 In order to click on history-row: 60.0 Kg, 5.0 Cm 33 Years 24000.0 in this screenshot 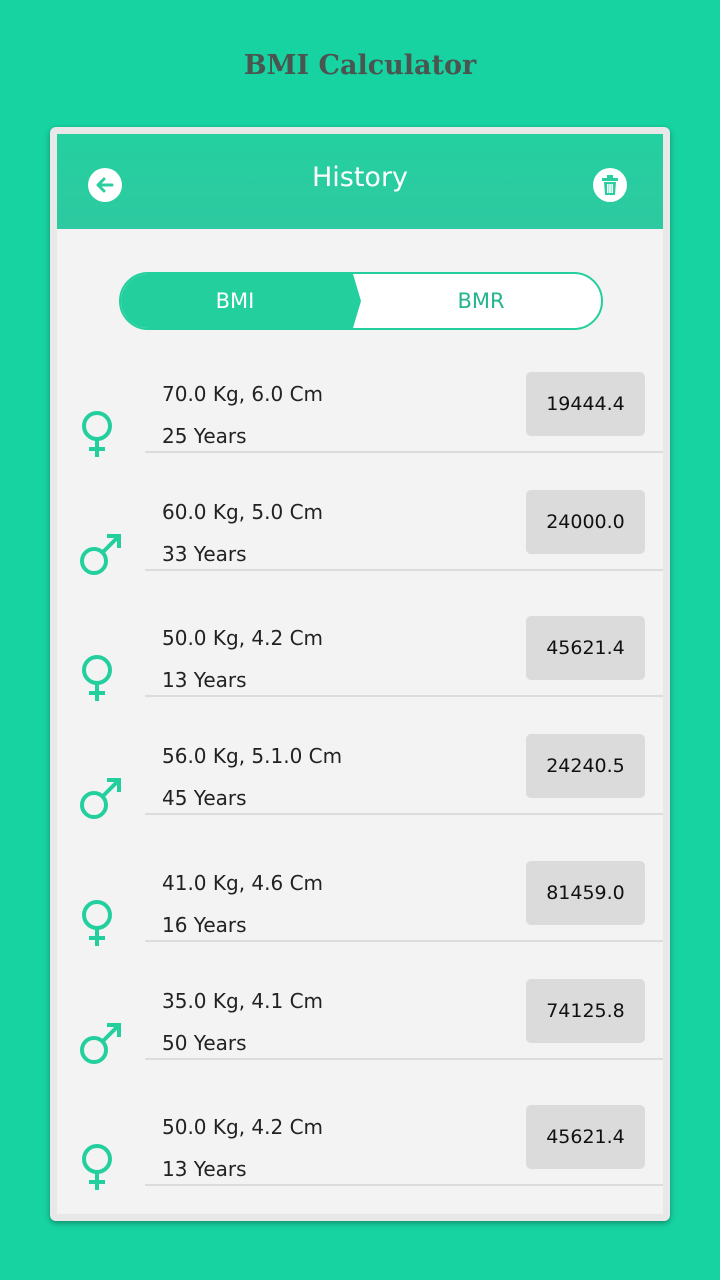, I will do `click(360, 550)`.